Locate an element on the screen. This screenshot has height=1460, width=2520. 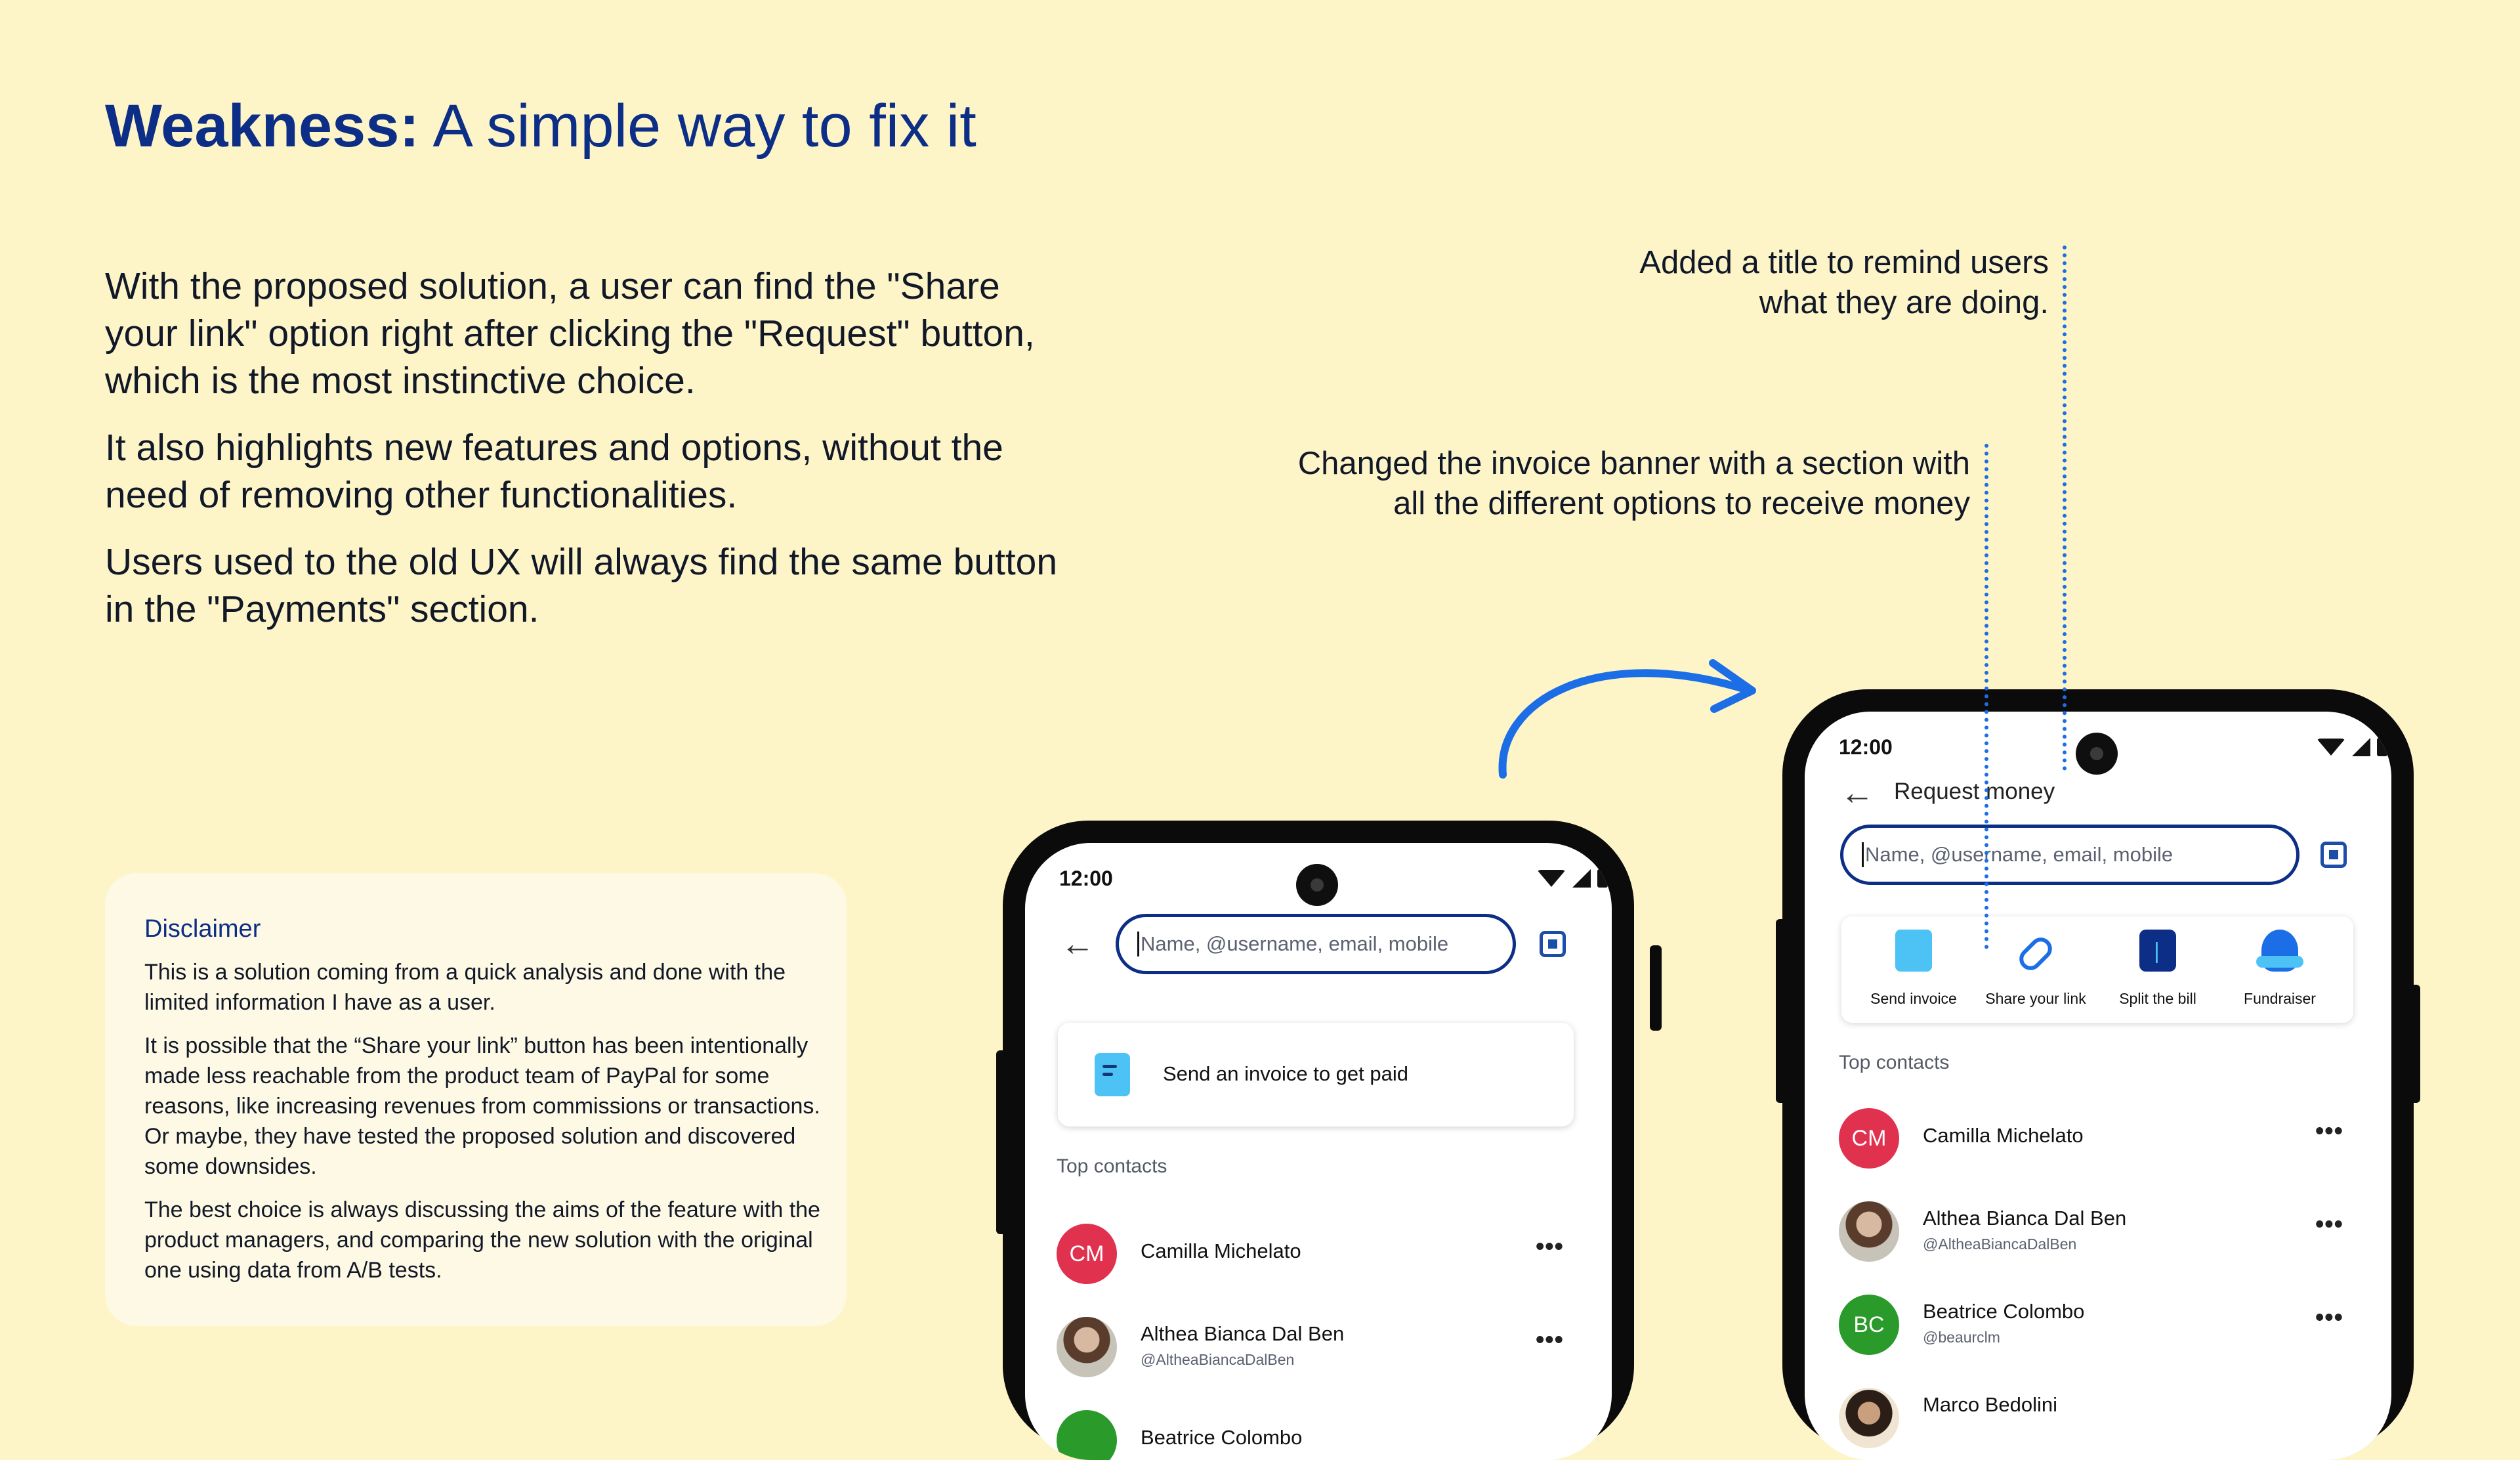
contact-name: Marco Bedolini is located at coordinates (1990, 1405).